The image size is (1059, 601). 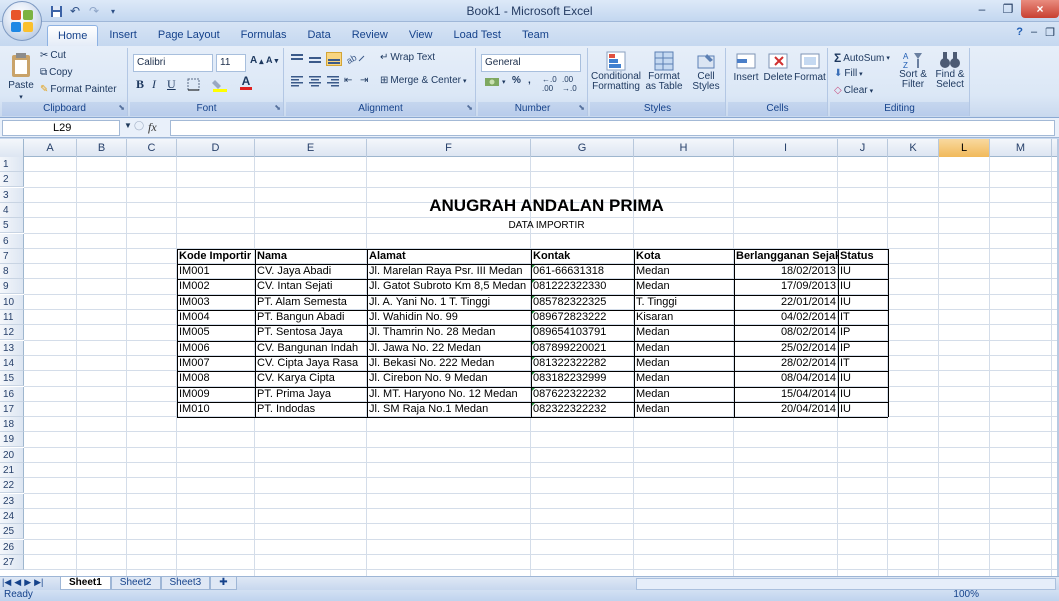 What do you see at coordinates (786, 317) in the screenshot?
I see `table-cell: 04/02/2014` at bounding box center [786, 317].